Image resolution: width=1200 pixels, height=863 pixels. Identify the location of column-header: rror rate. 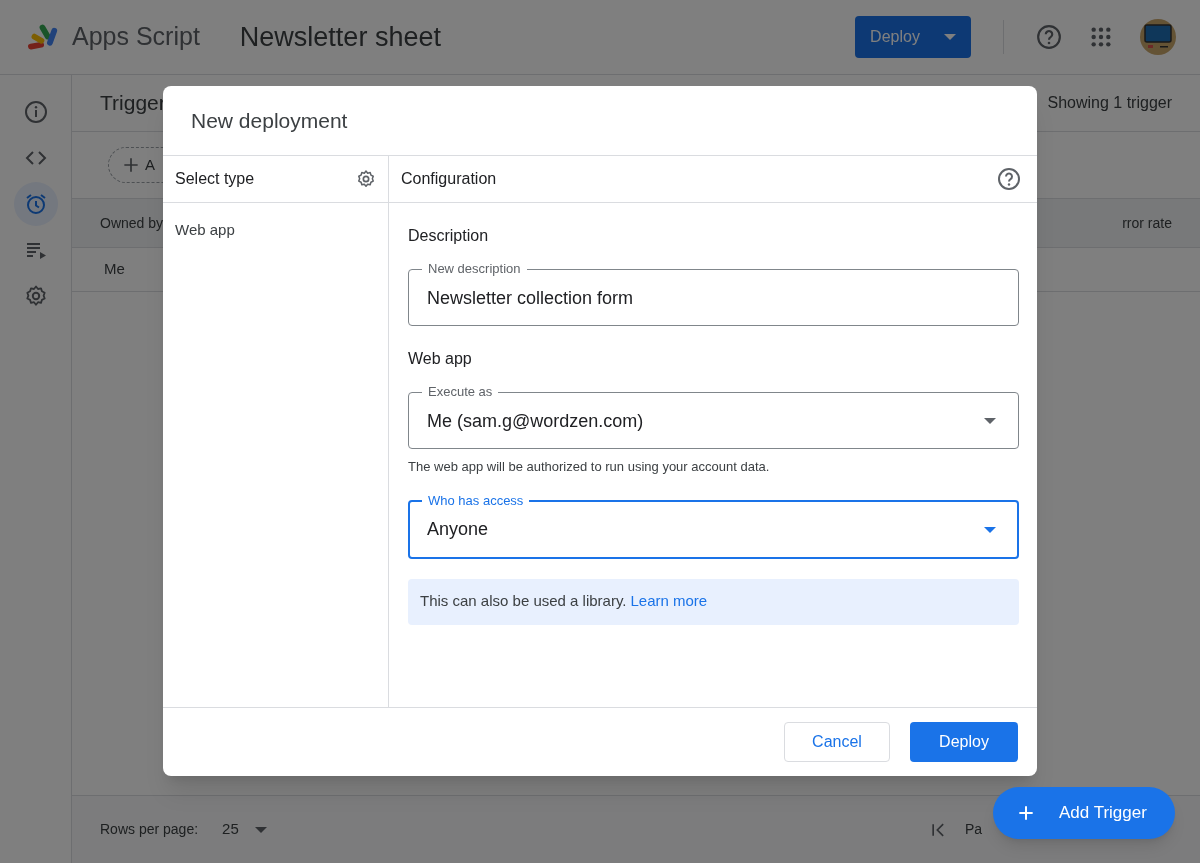
(1147, 223).